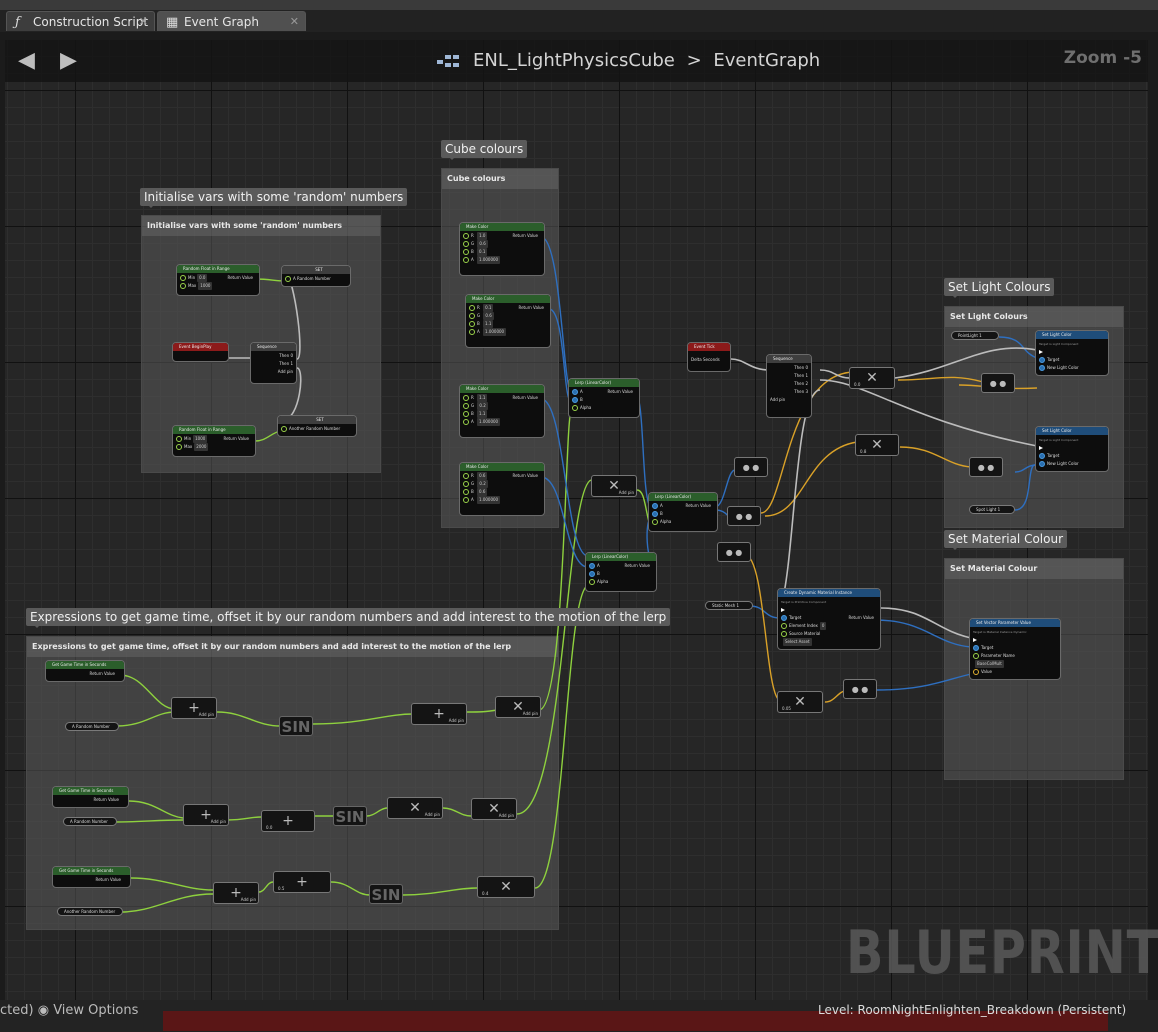  Describe the element at coordinates (17, 22) in the screenshot. I see `function-icon: ƒ` at that location.